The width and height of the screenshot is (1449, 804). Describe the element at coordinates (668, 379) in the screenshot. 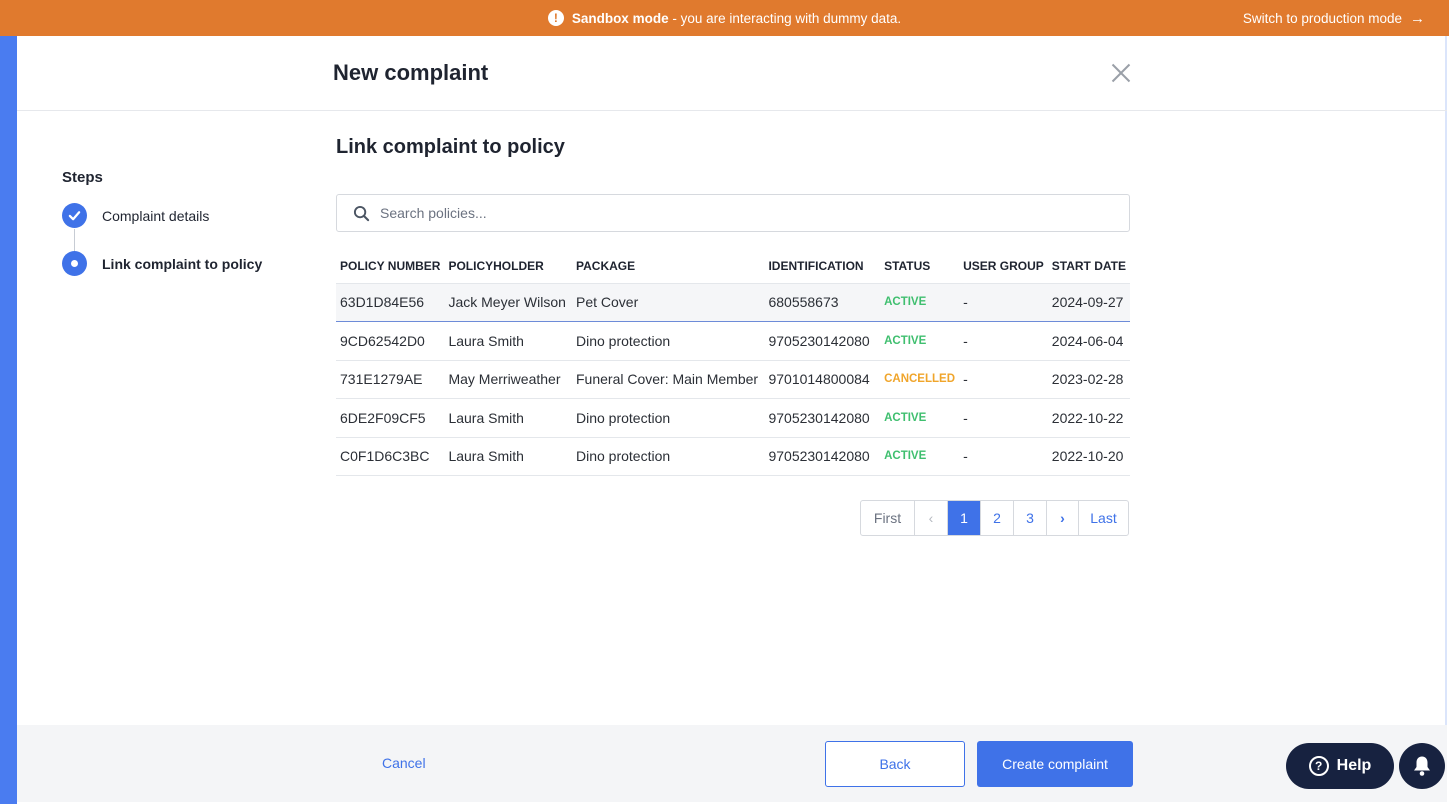

I see `cell-package: Funeral Cover: Main Member` at that location.